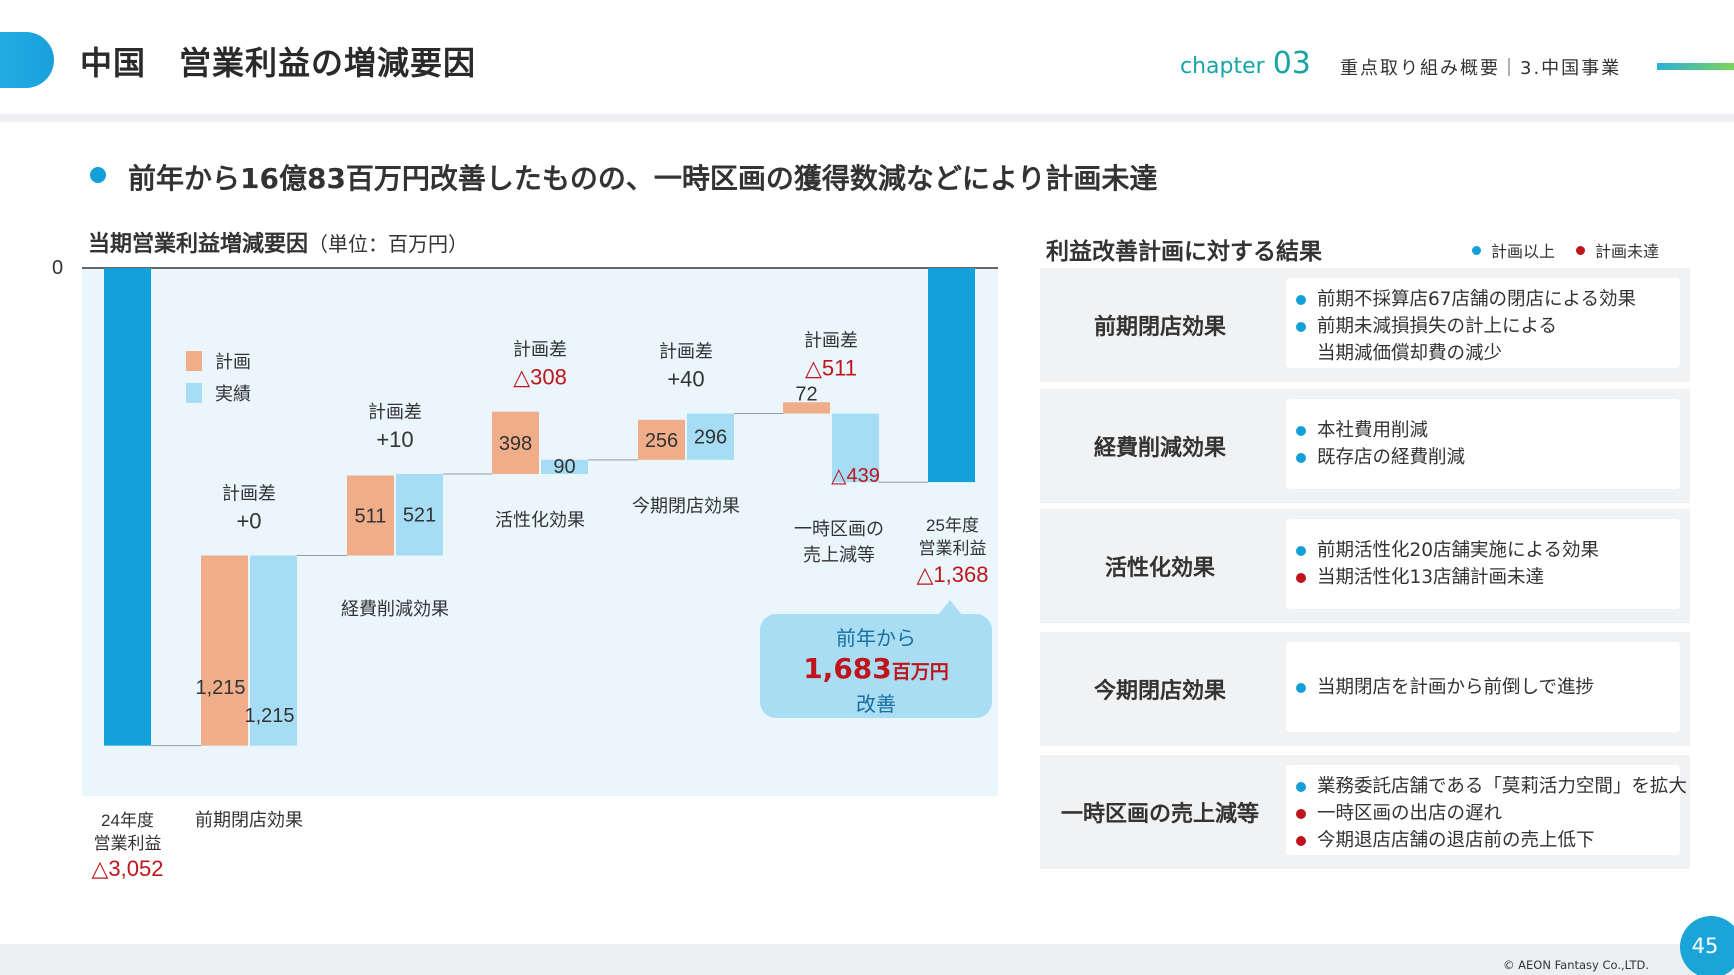  I want to click on plan-value-label: 1,215, so click(220, 688).